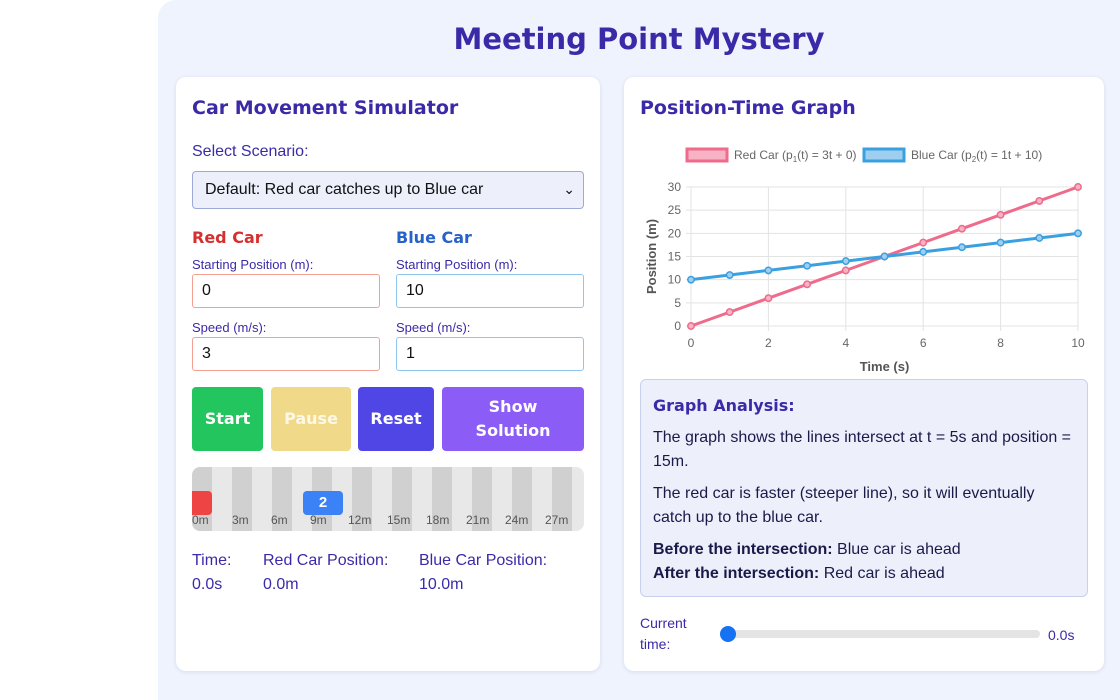  Describe the element at coordinates (478, 520) in the screenshot. I see `track-tick: 21m` at that location.